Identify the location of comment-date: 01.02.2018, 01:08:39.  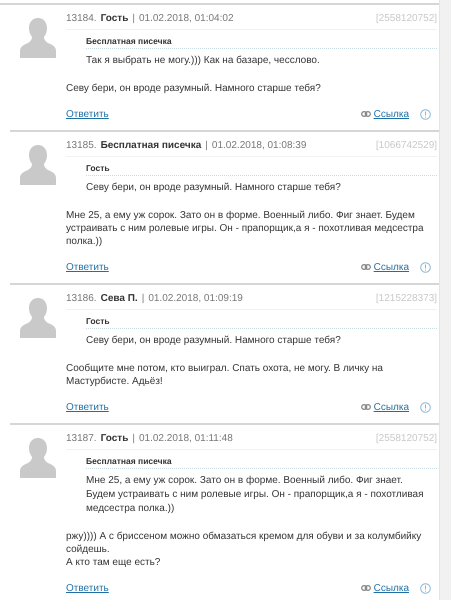
(259, 145).